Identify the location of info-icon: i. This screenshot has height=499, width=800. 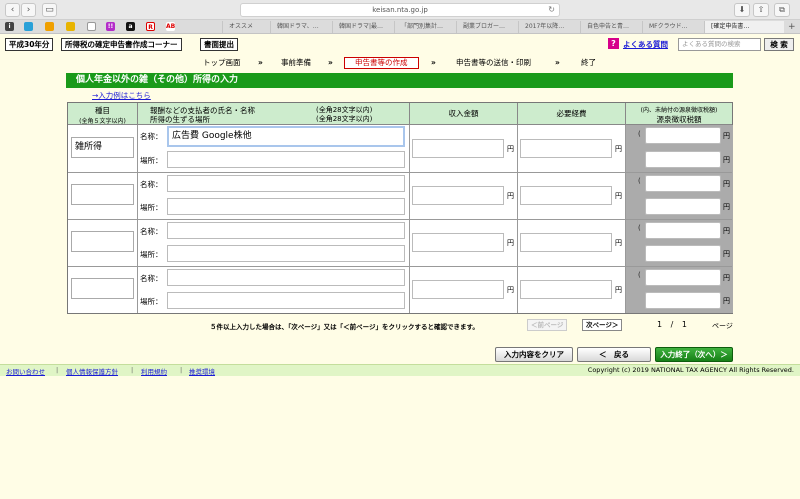
(9, 26).